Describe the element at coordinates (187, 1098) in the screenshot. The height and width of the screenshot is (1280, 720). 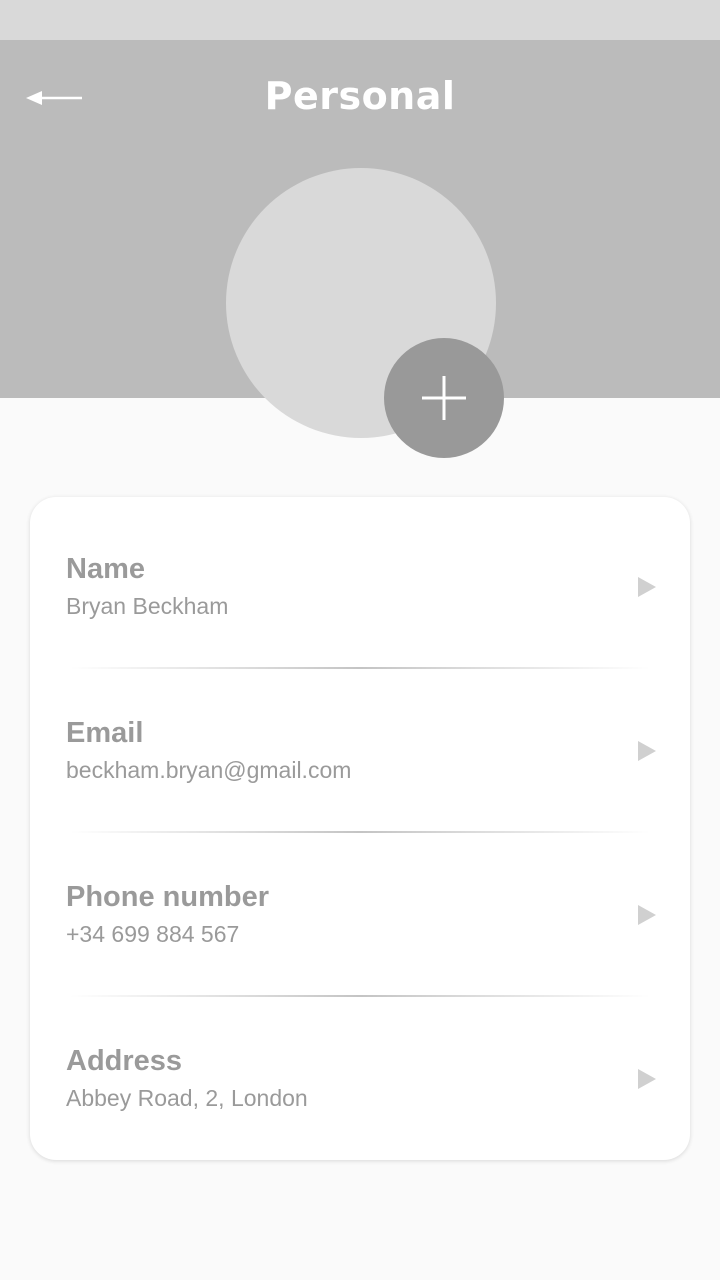
I see `address-value: Abbey Road, 2, London` at that location.